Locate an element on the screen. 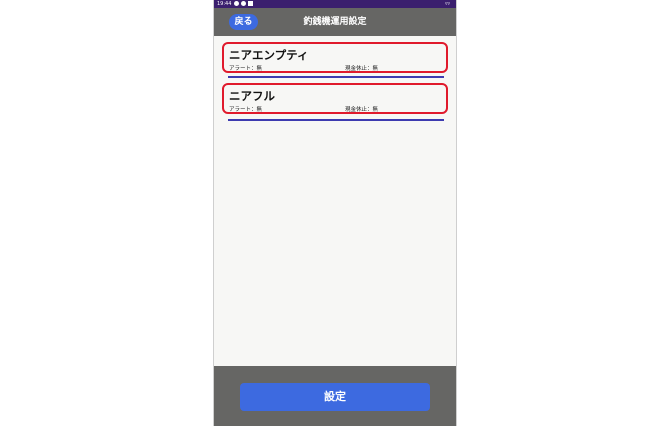  item-name: ニアフル is located at coordinates (252, 96).